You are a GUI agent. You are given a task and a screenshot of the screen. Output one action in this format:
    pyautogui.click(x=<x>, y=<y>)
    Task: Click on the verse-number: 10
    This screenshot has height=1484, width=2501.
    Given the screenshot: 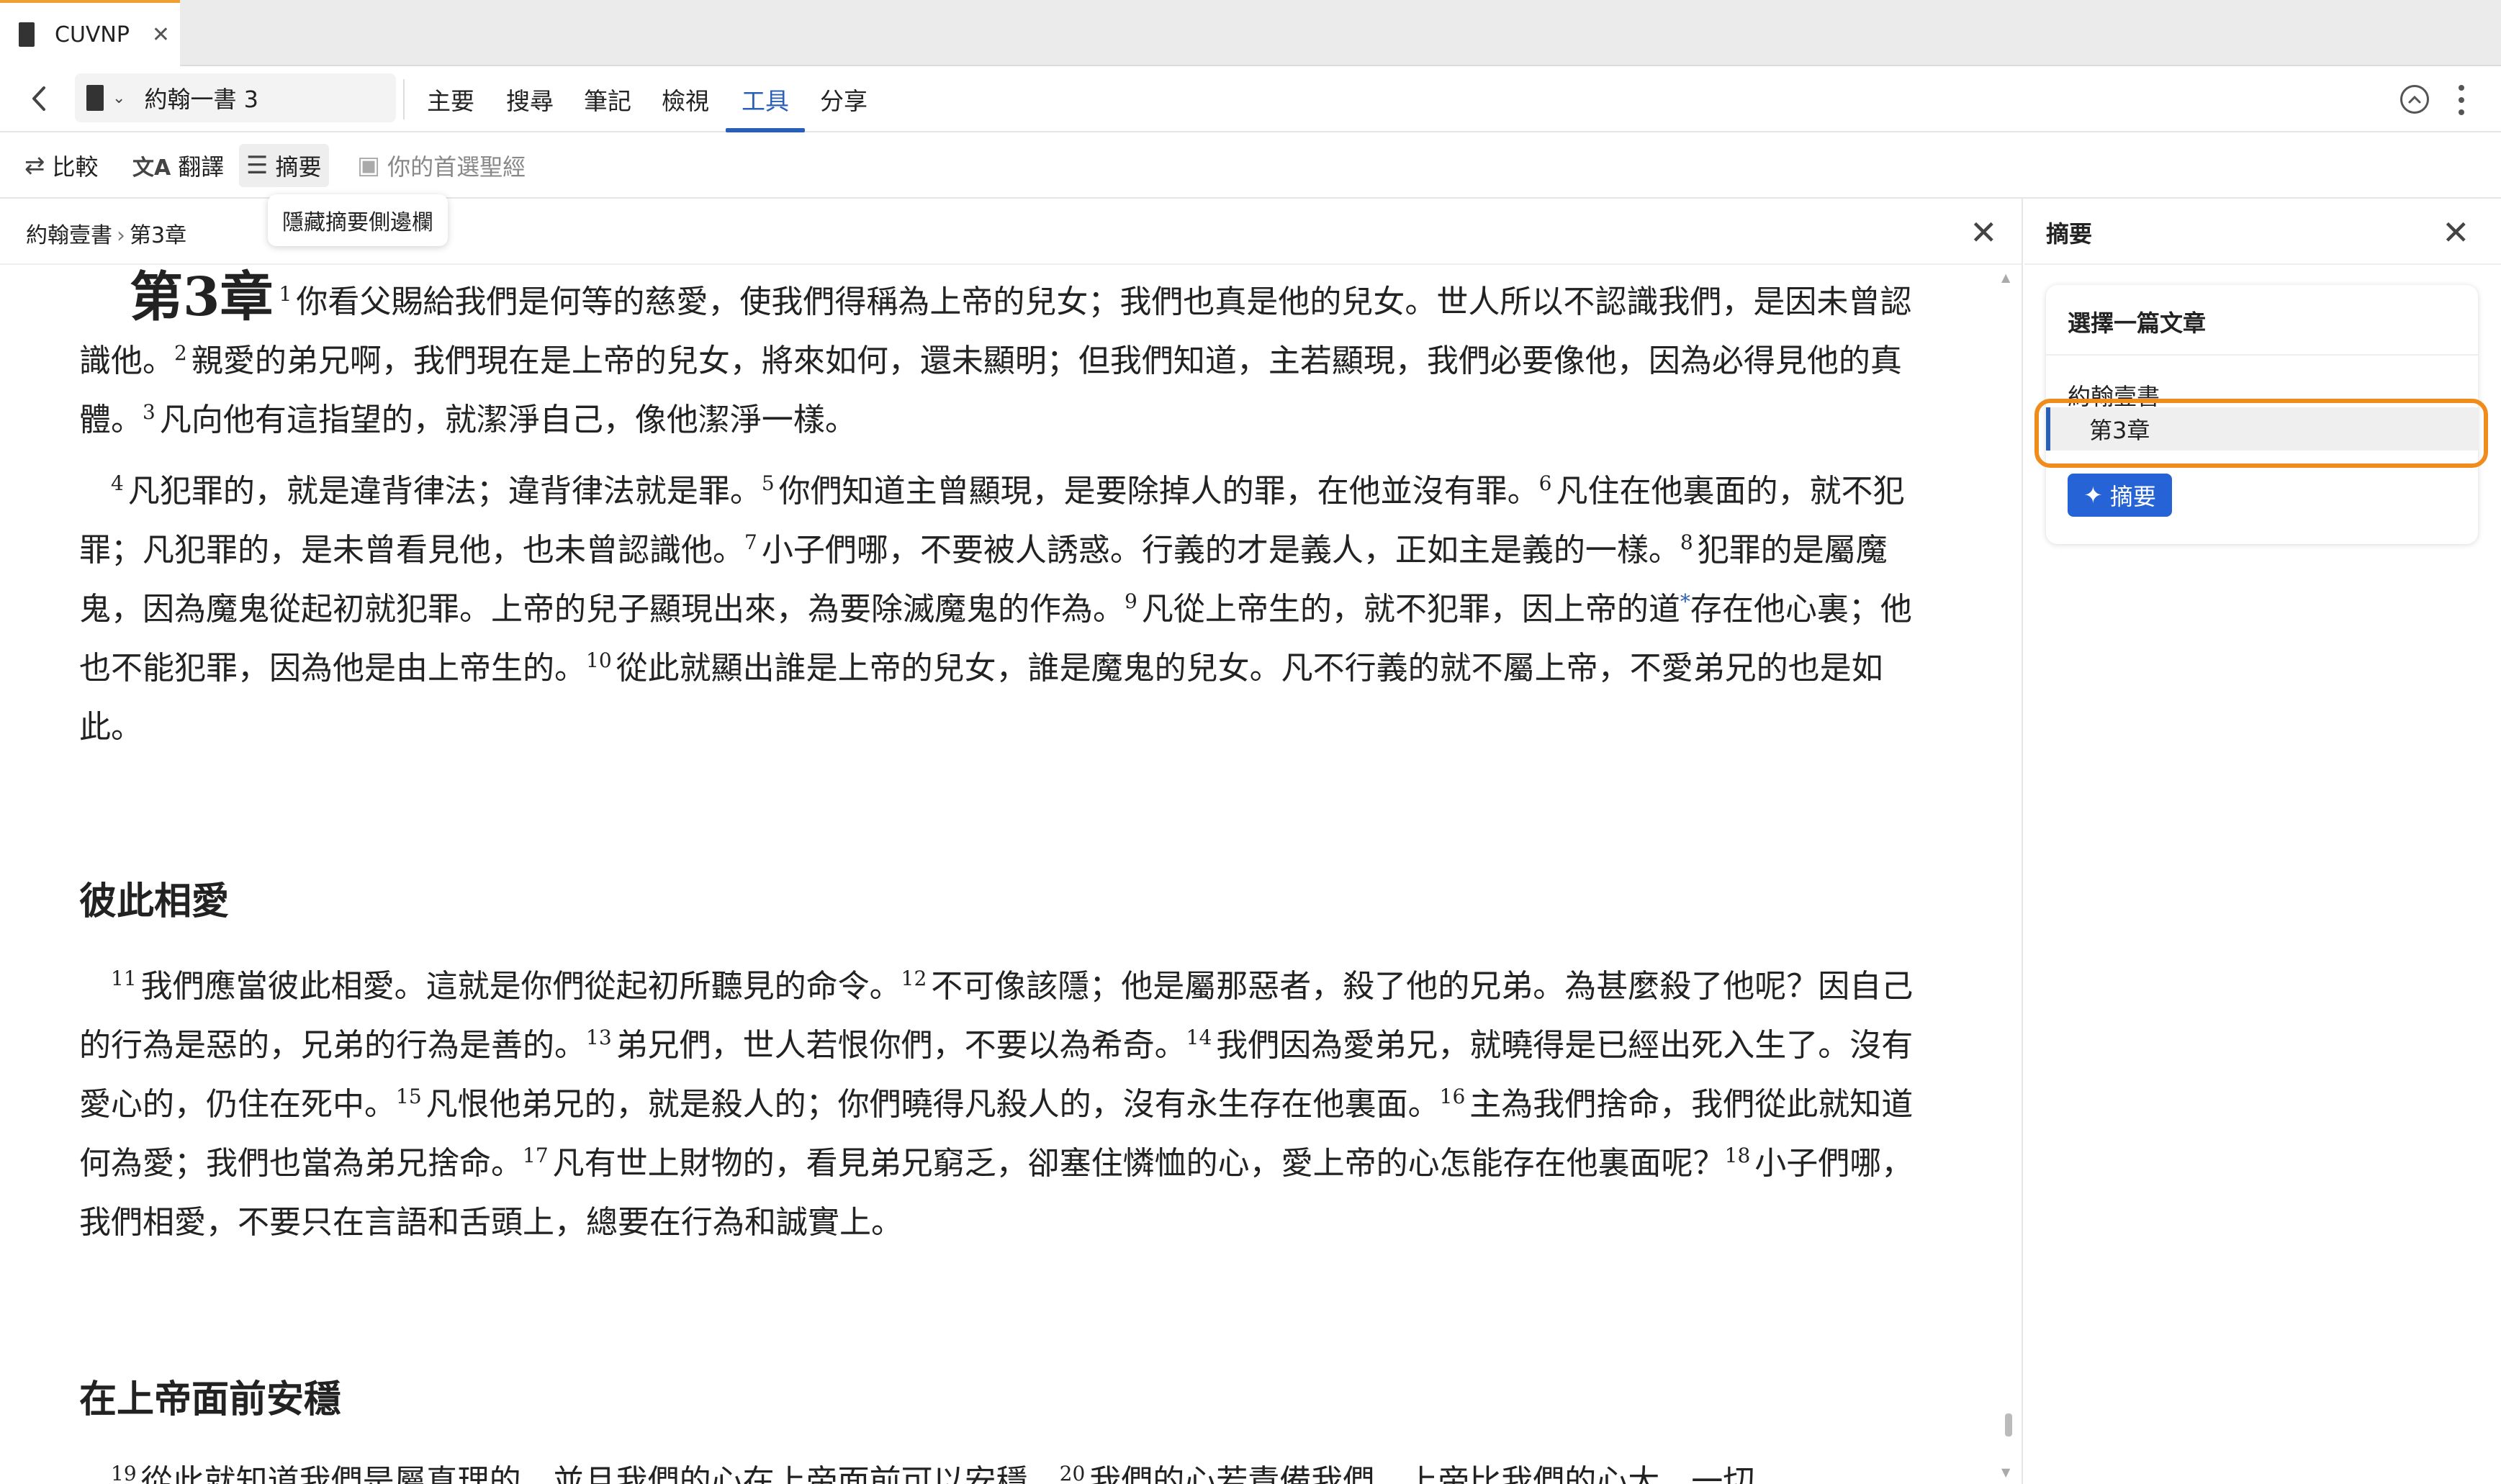 What is the action you would take?
    pyautogui.click(x=599, y=660)
    